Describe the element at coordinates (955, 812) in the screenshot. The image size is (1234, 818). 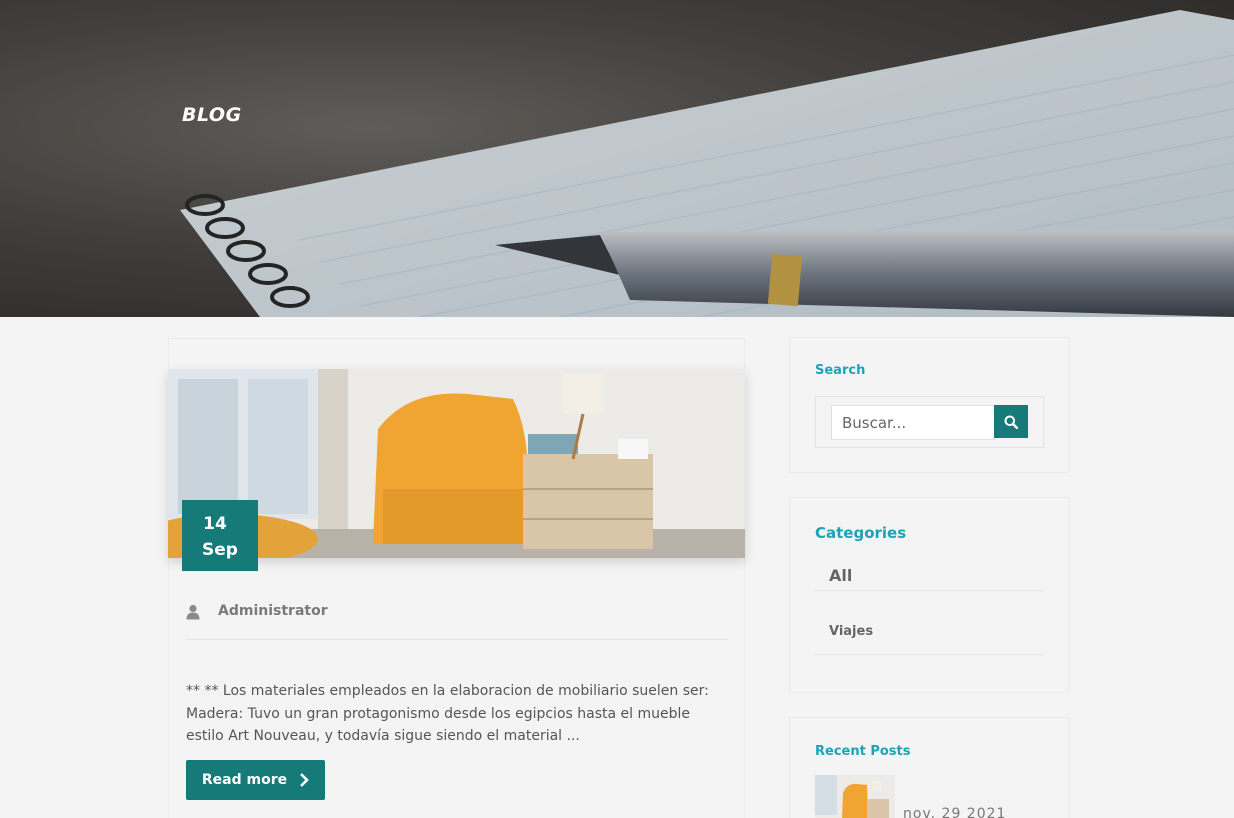
I see `recent-post-date: nov. 29 2021` at that location.